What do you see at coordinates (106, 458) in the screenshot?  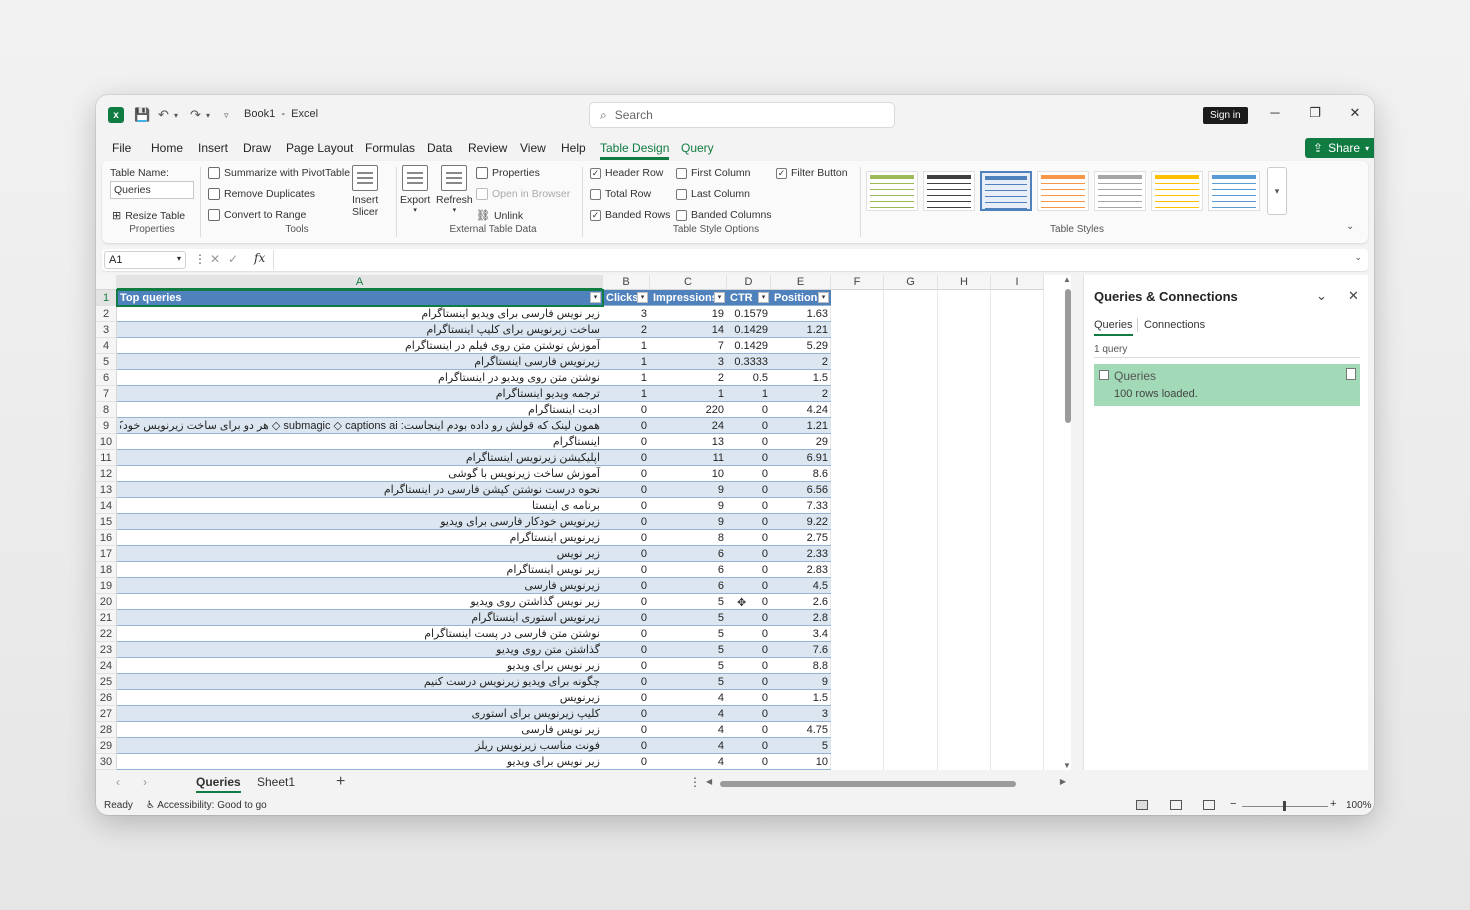 I see `row-header: 11` at bounding box center [106, 458].